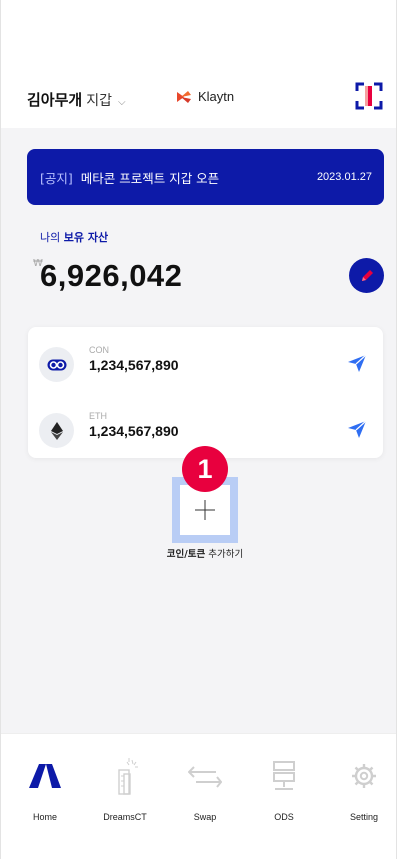 The height and width of the screenshot is (859, 397). Describe the element at coordinates (205, 776) in the screenshot. I see `swap-arrows-icon` at that location.